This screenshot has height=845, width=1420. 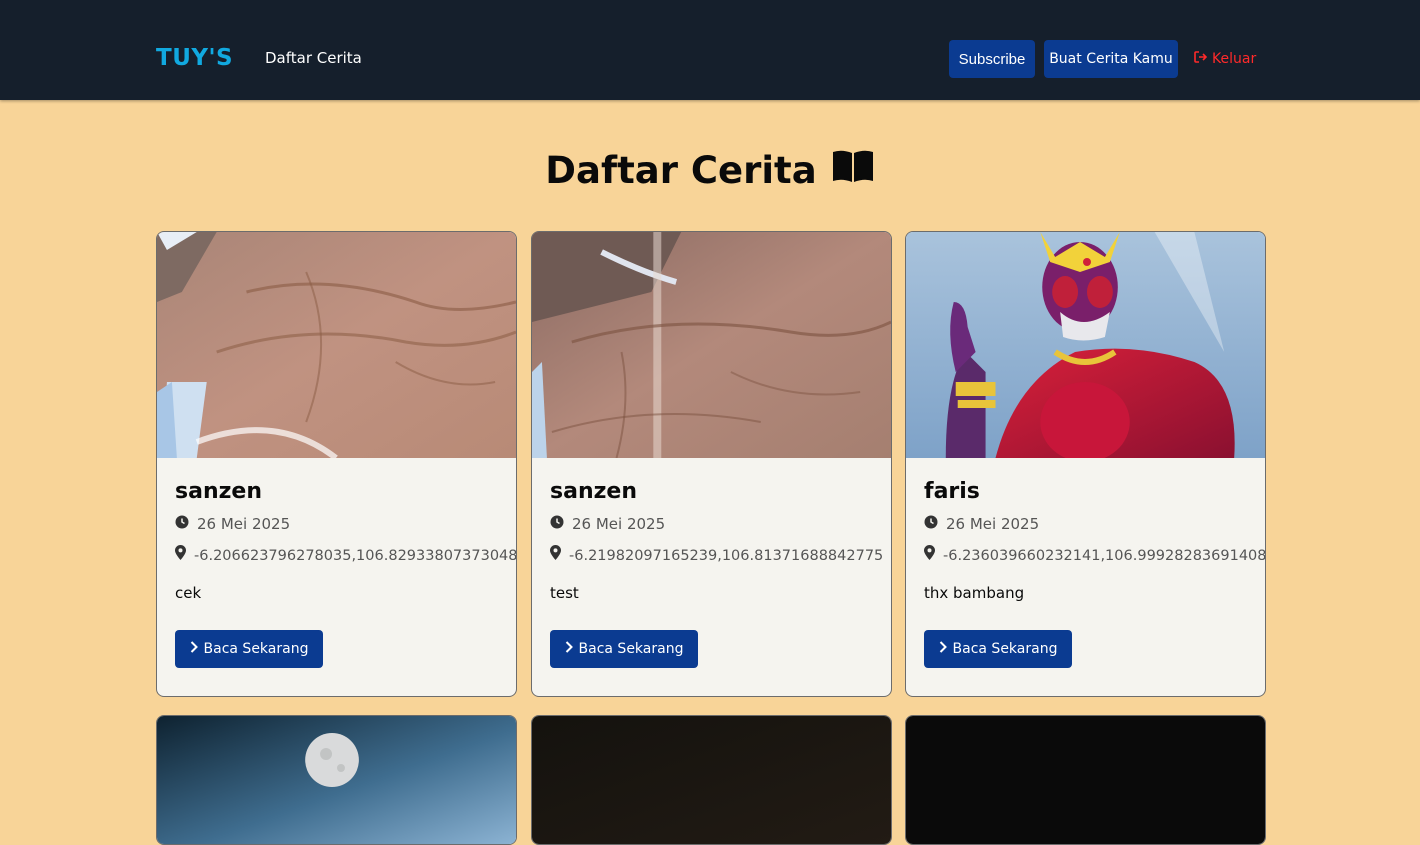 I want to click on story-description: test, so click(x=564, y=593).